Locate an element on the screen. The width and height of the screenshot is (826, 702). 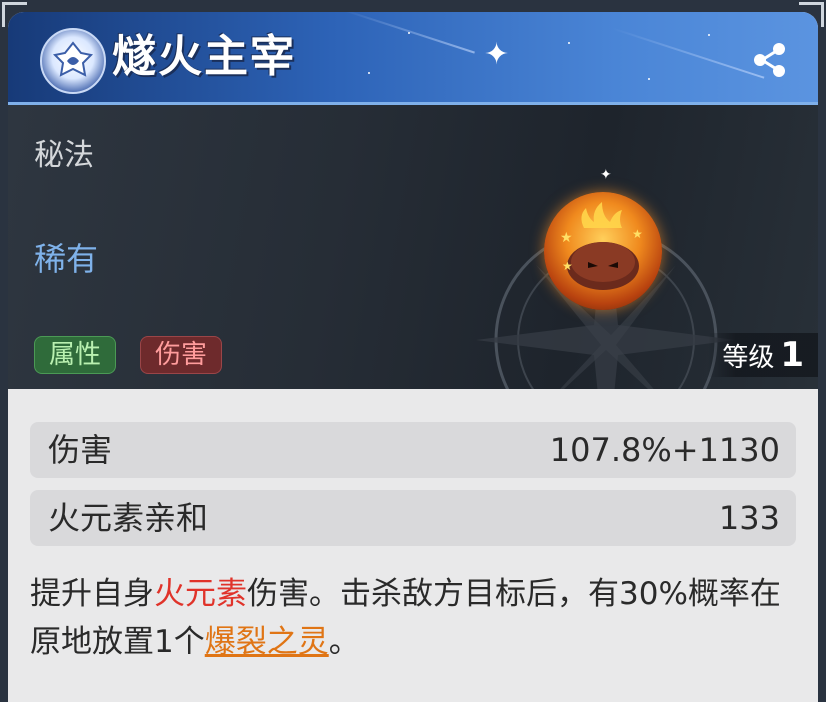
level-indicator: 等级 1 is located at coordinates (763, 355).